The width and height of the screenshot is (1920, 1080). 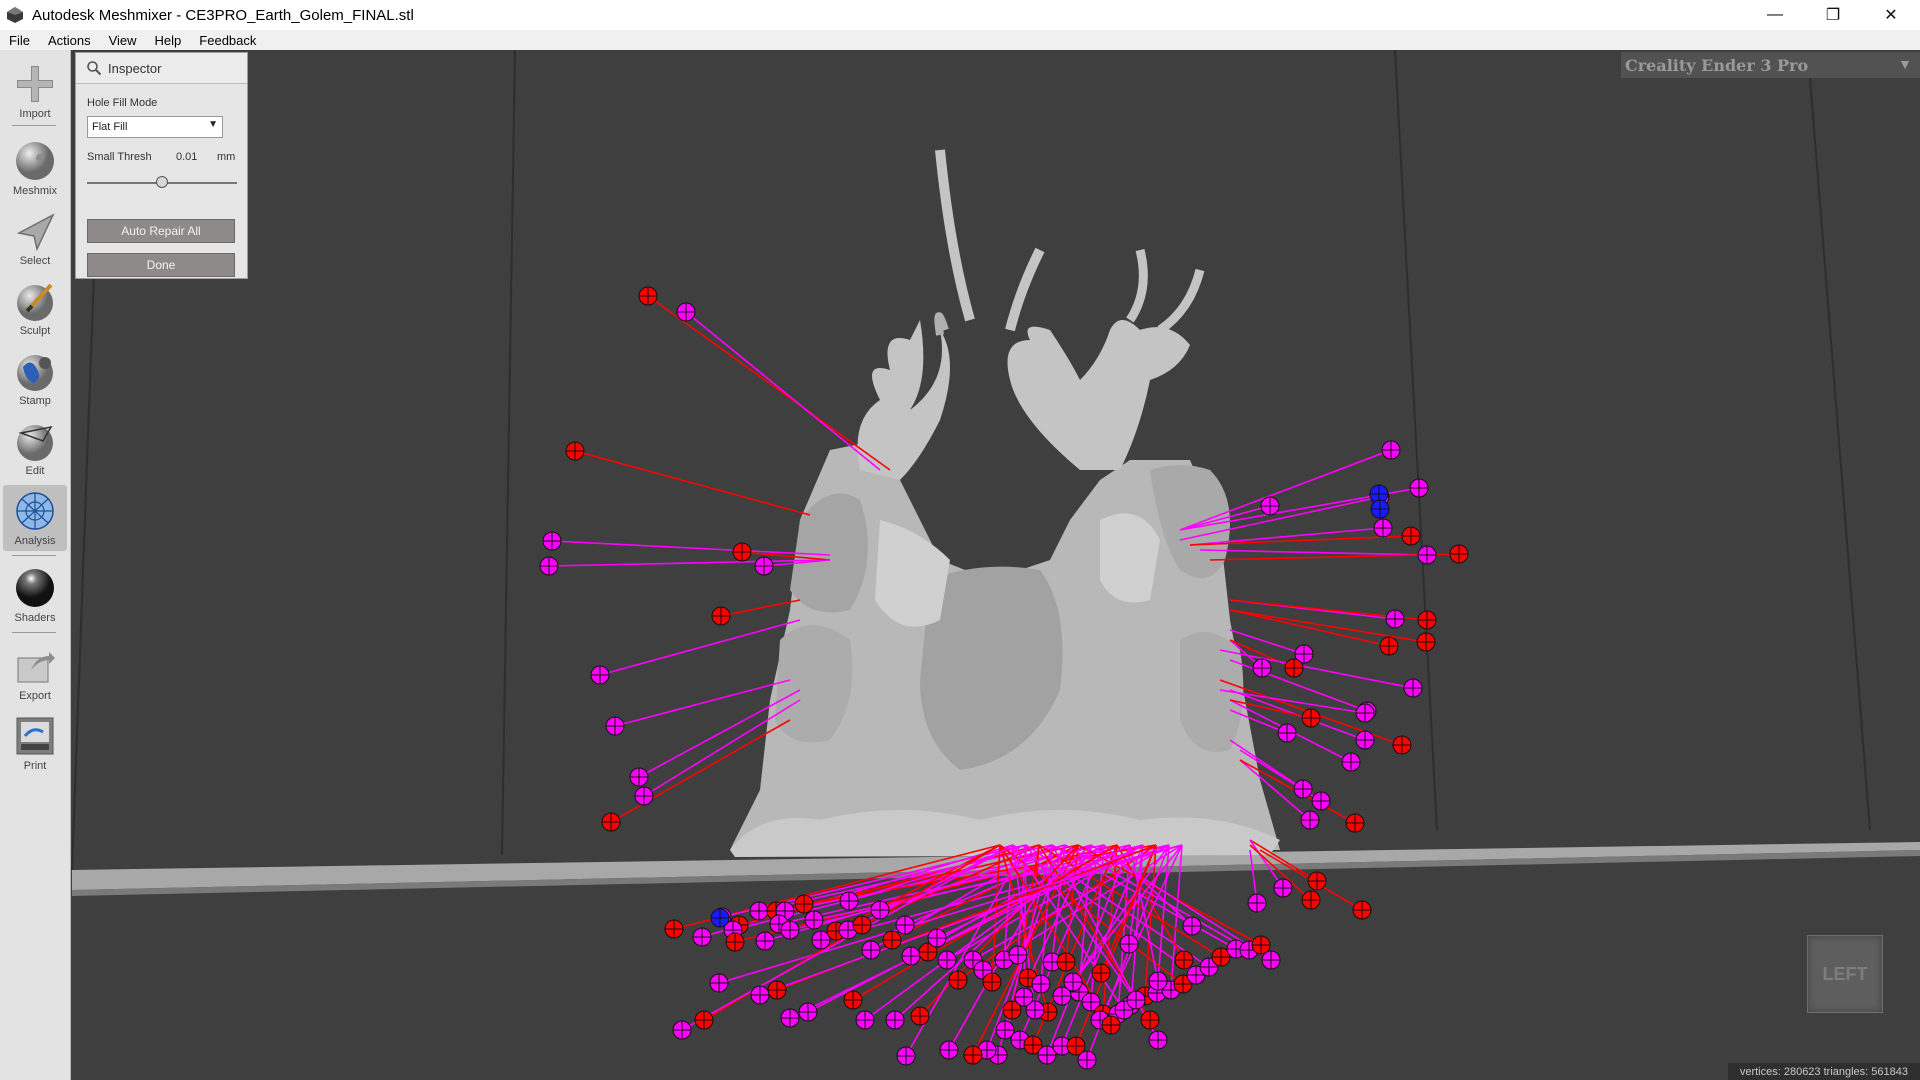 I want to click on tool-select: Select, so click(x=35, y=238).